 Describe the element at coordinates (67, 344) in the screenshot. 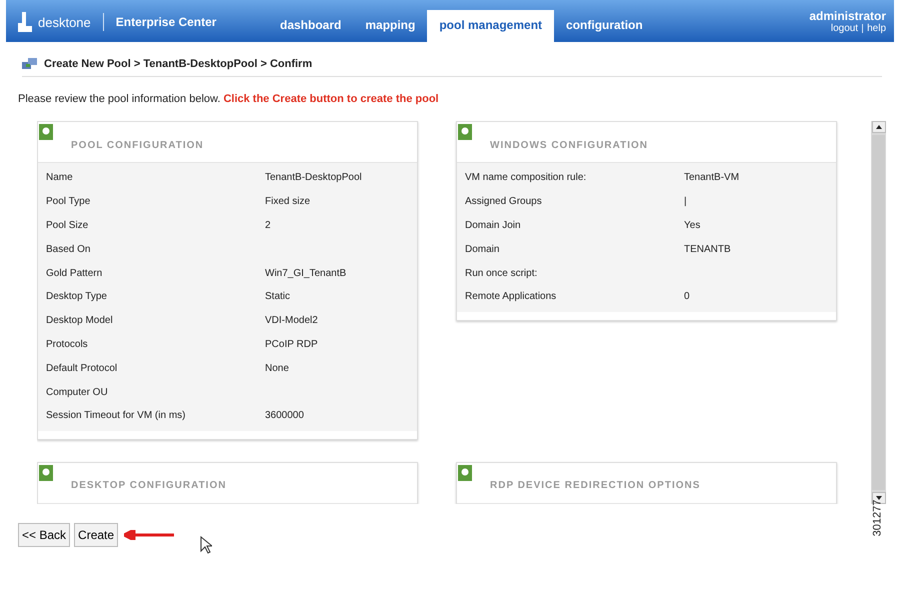

I see `field-label: Protocols` at that location.